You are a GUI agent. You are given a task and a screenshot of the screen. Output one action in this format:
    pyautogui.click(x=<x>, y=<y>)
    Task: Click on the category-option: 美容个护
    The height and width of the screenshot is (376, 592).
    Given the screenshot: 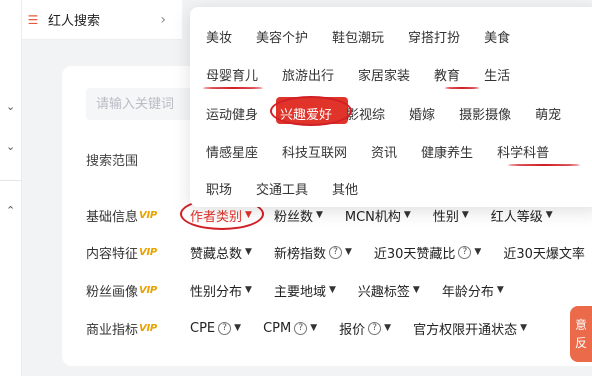 What is the action you would take?
    pyautogui.click(x=282, y=36)
    